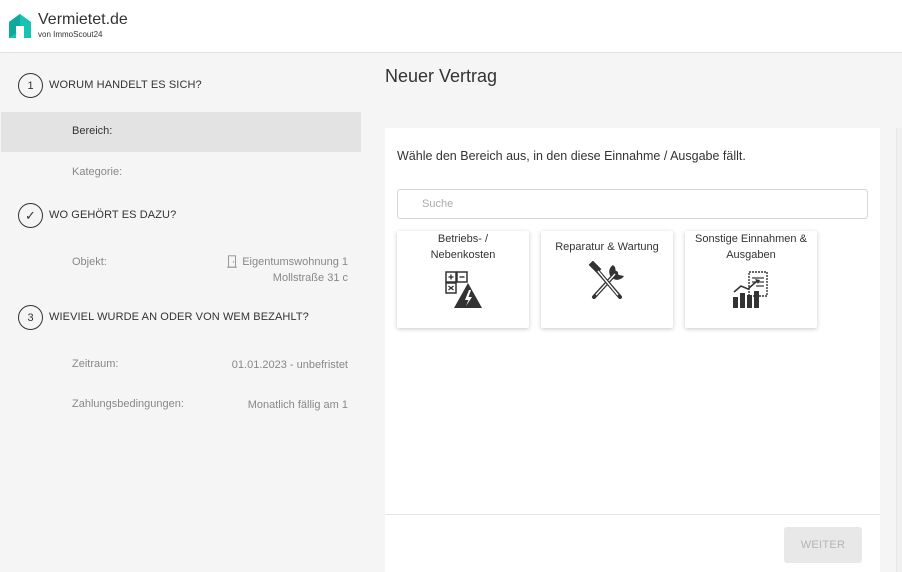  I want to click on tools-icon, so click(606, 280).